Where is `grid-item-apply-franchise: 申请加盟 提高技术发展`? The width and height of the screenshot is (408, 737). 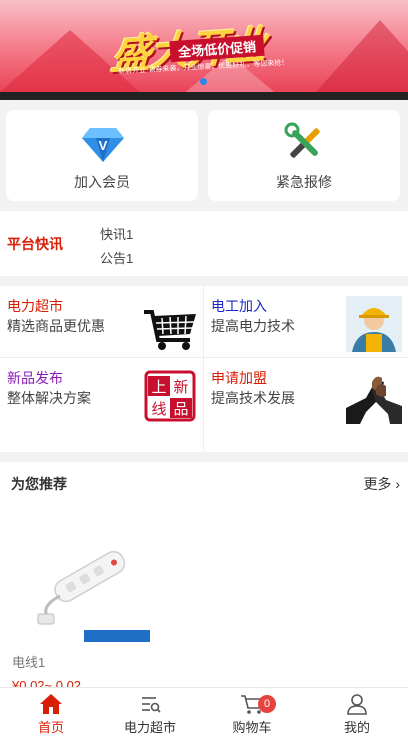
grid-item-apply-franchise: 申请加盟 提高技术发展 is located at coordinates (306, 393).